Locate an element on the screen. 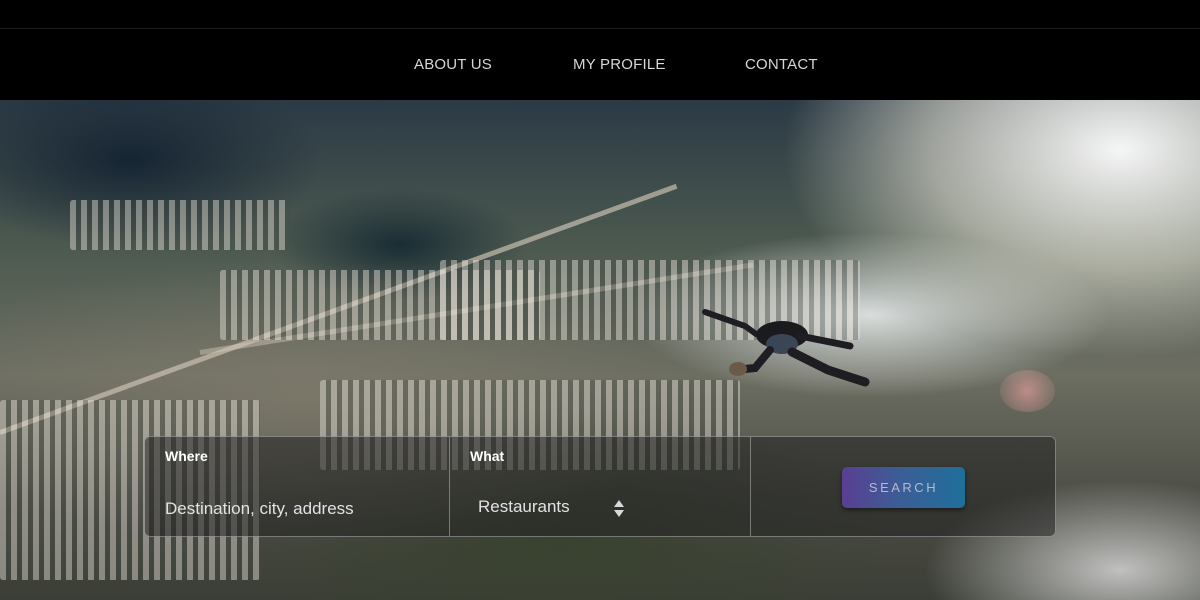 The height and width of the screenshot is (600, 1200). search-panel: Where What Restaurants SEARCH is located at coordinates (600, 486).